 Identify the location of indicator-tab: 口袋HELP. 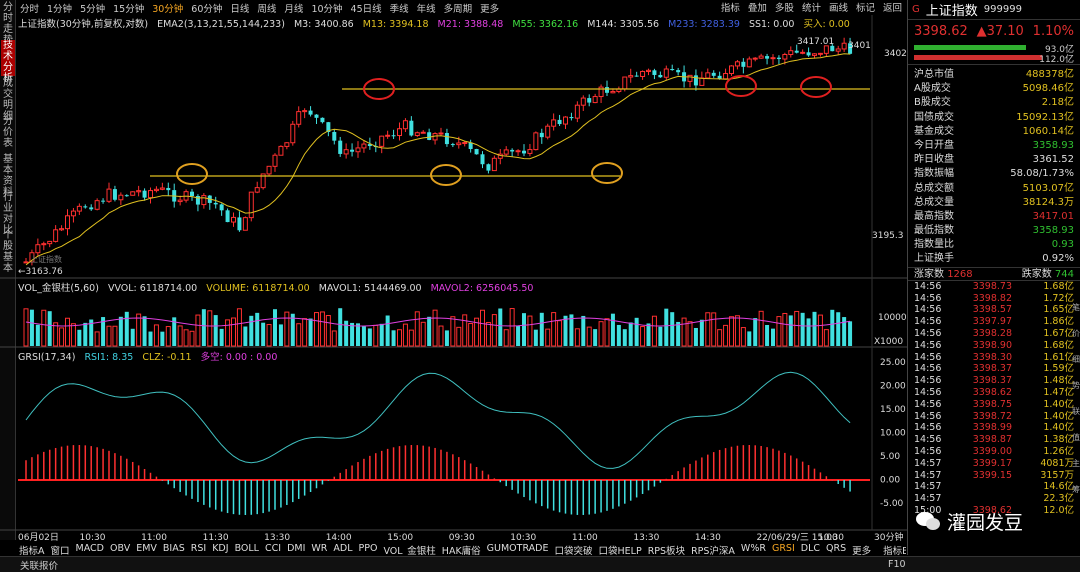
(620, 549).